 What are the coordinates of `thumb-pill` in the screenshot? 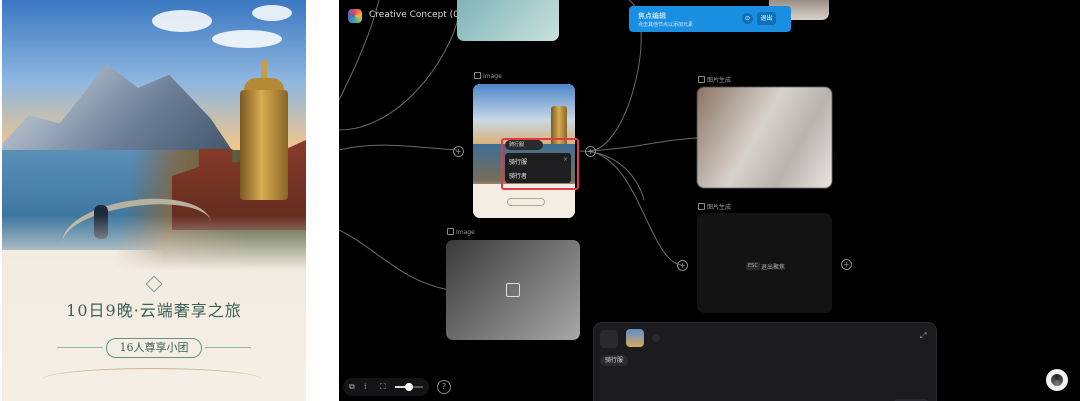 It's located at (526, 202).